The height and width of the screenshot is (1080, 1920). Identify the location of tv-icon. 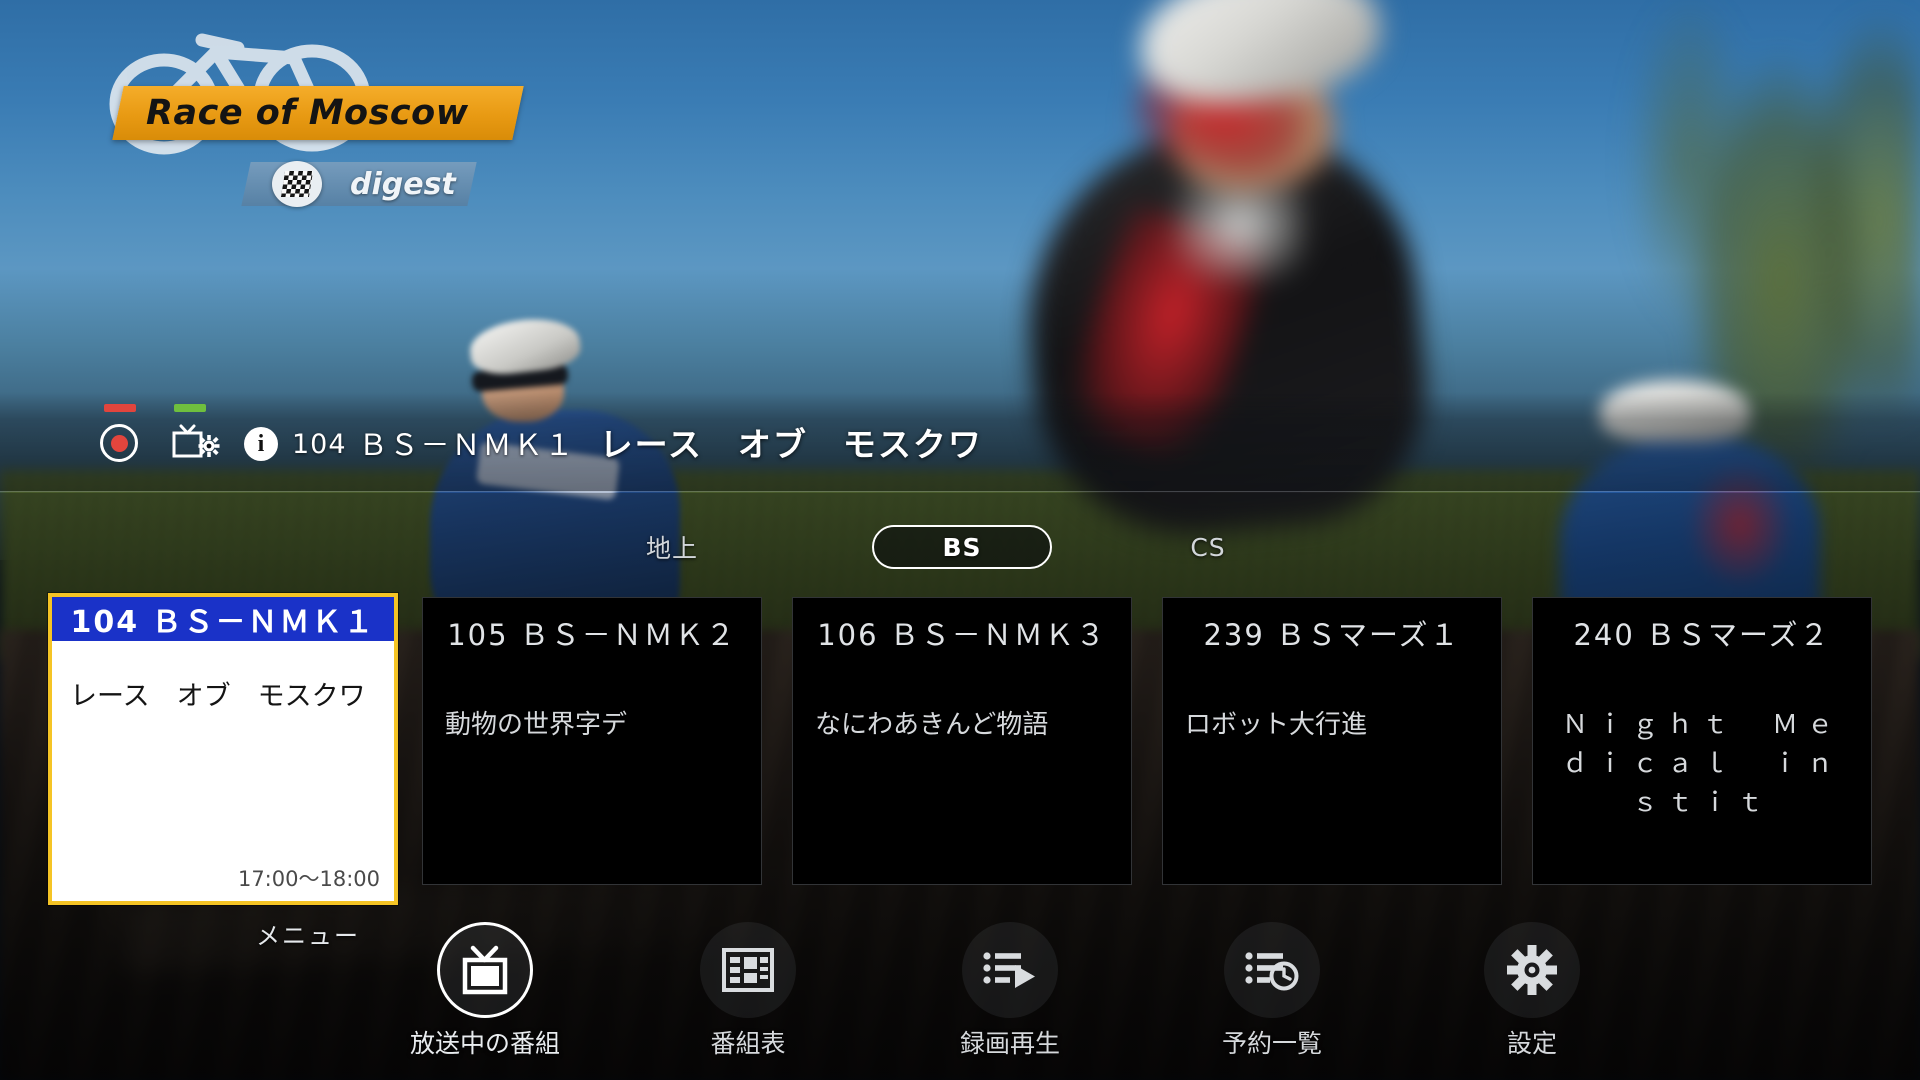
(485, 970).